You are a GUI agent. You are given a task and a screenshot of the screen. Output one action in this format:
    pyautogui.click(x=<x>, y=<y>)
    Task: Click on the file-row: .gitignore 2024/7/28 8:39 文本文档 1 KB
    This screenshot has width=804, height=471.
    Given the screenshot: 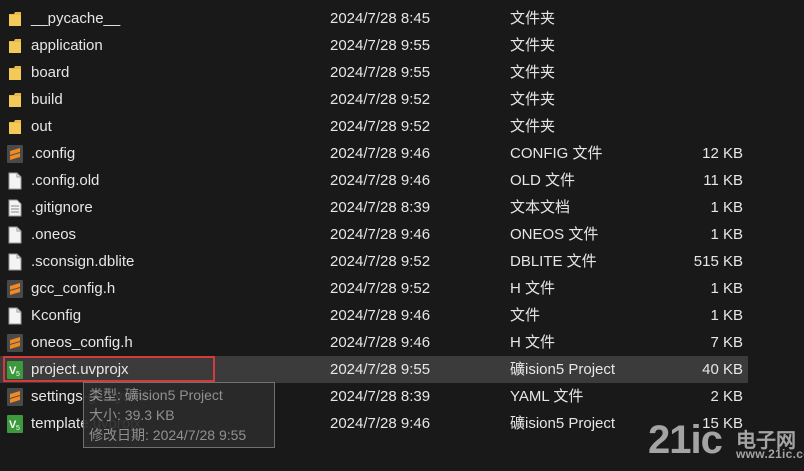 What is the action you would take?
    pyautogui.click(x=374, y=207)
    